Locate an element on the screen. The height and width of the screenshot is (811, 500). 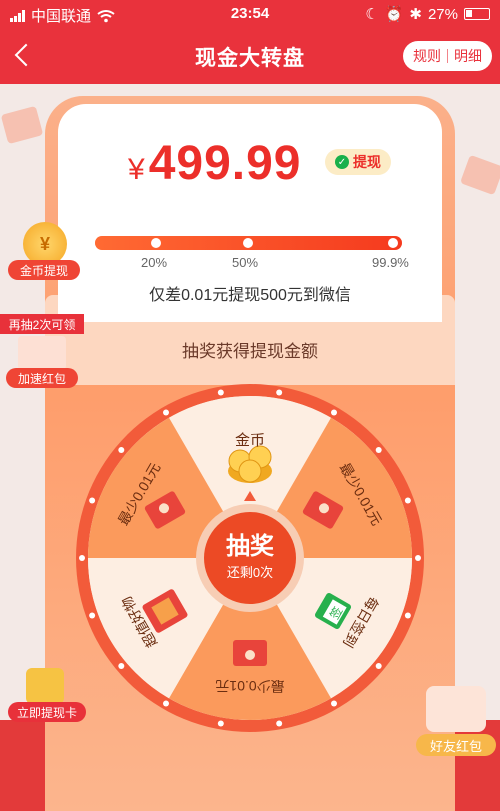
extra-spins-tag: 再抽2次可领 is located at coordinates (42, 324).